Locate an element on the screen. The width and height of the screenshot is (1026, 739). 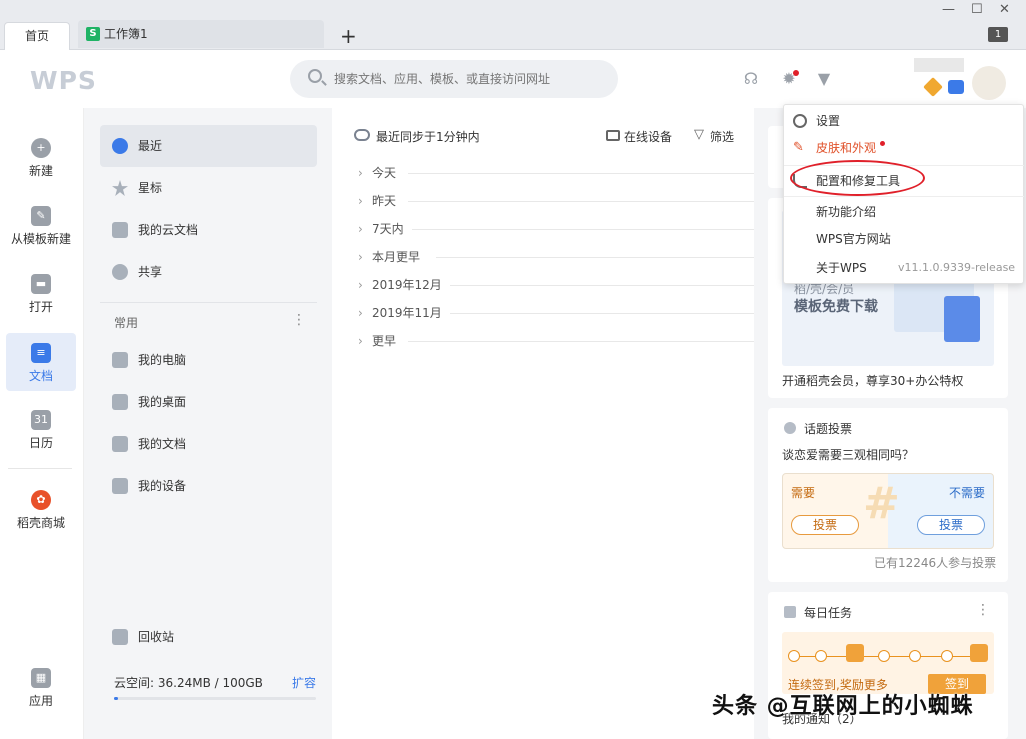
new-tab-button: + is located at coordinates (348, 36).